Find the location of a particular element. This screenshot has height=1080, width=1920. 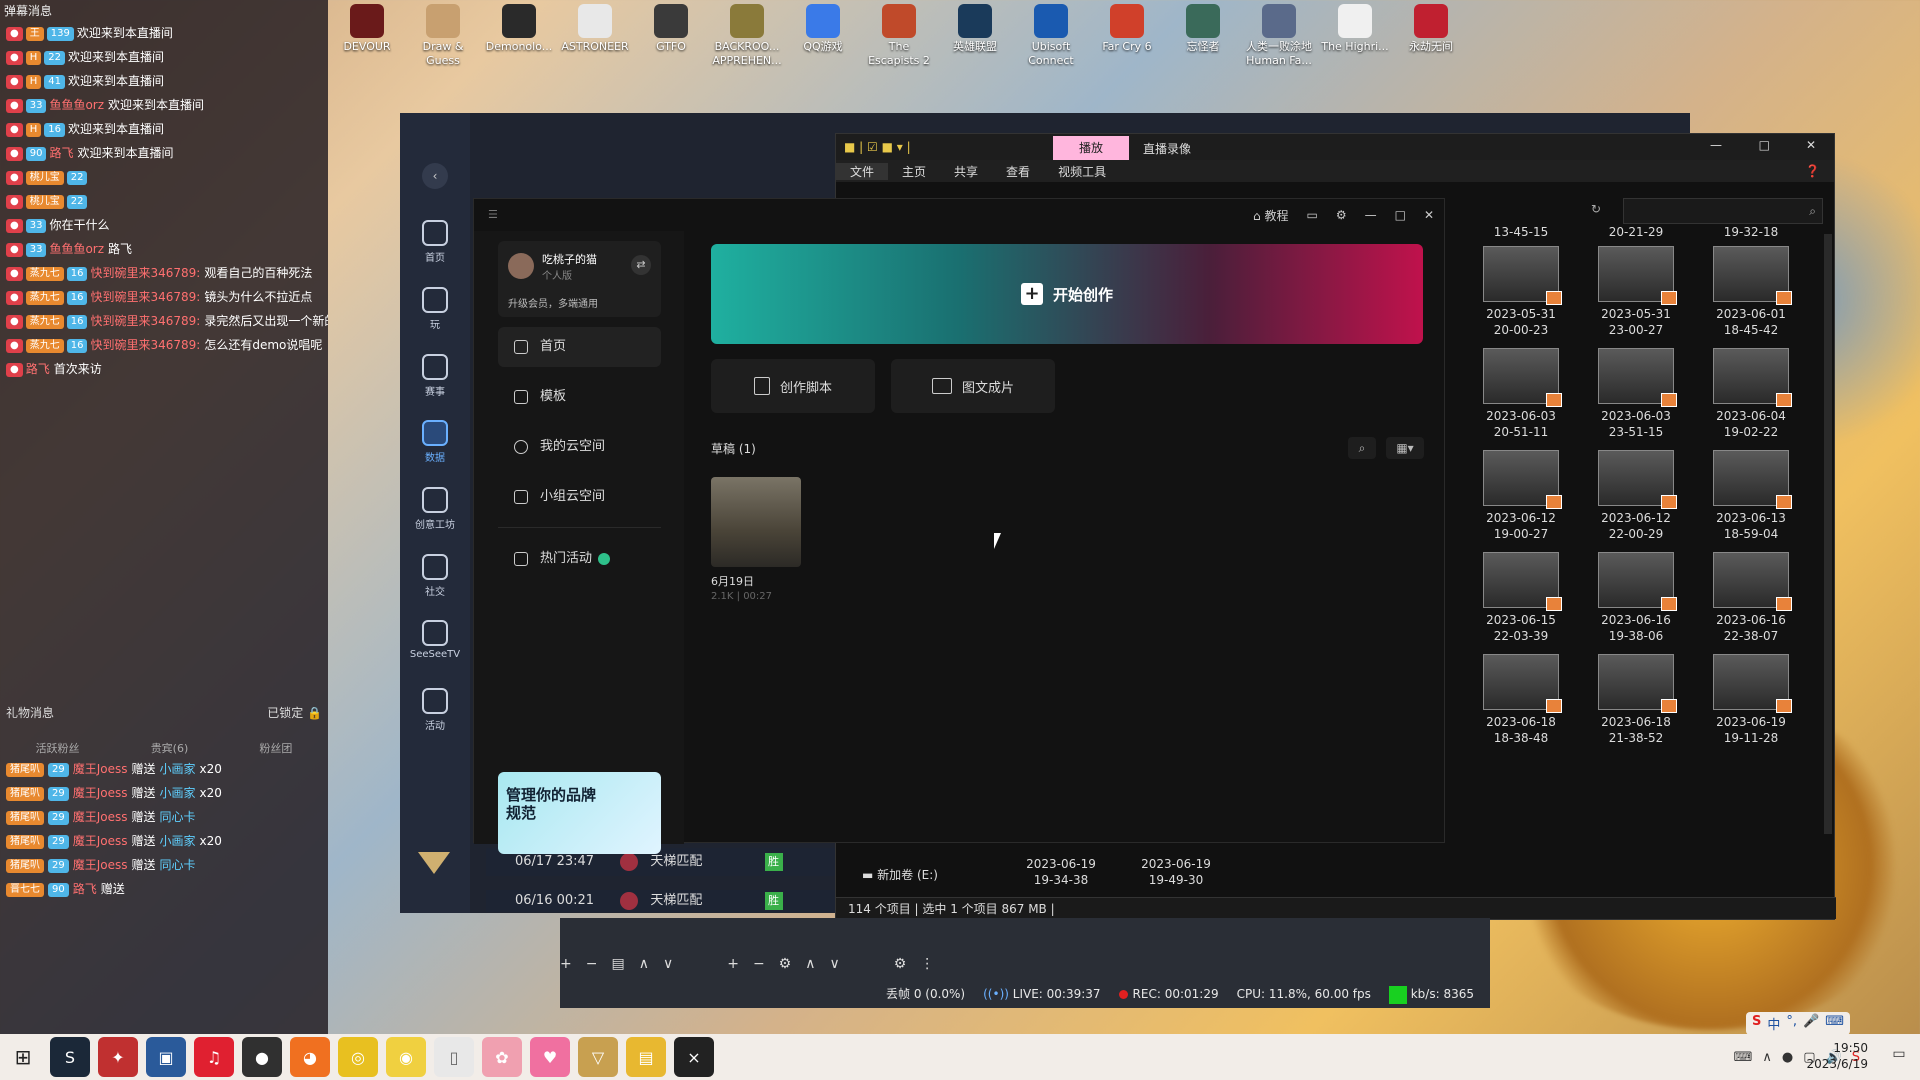

firefox-icon: ◕ is located at coordinates (310, 1057).